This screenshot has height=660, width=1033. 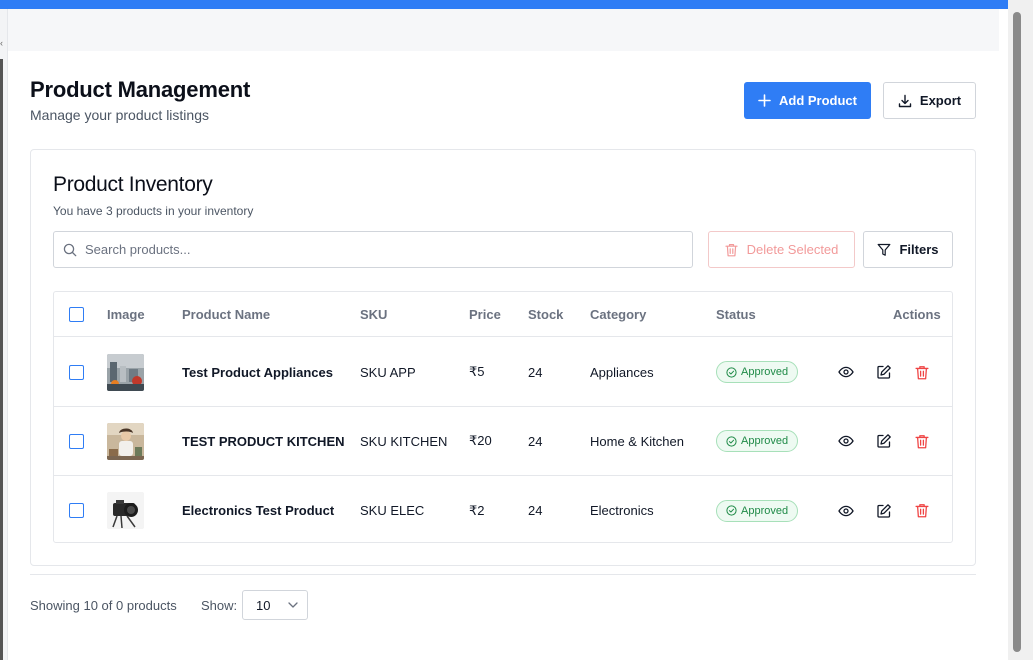 I want to click on search-icon, so click(x=70, y=249).